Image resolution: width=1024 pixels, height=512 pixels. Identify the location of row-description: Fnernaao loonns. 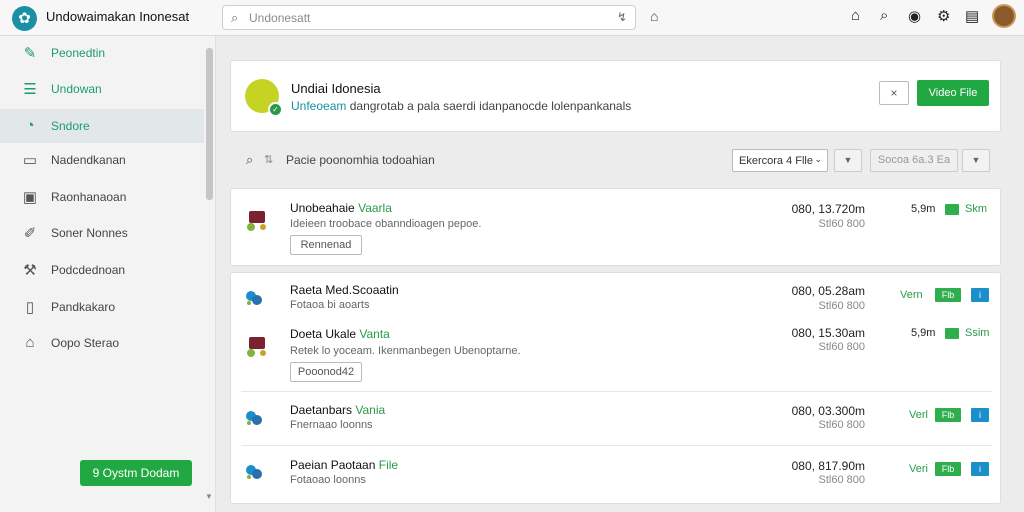
(331, 425).